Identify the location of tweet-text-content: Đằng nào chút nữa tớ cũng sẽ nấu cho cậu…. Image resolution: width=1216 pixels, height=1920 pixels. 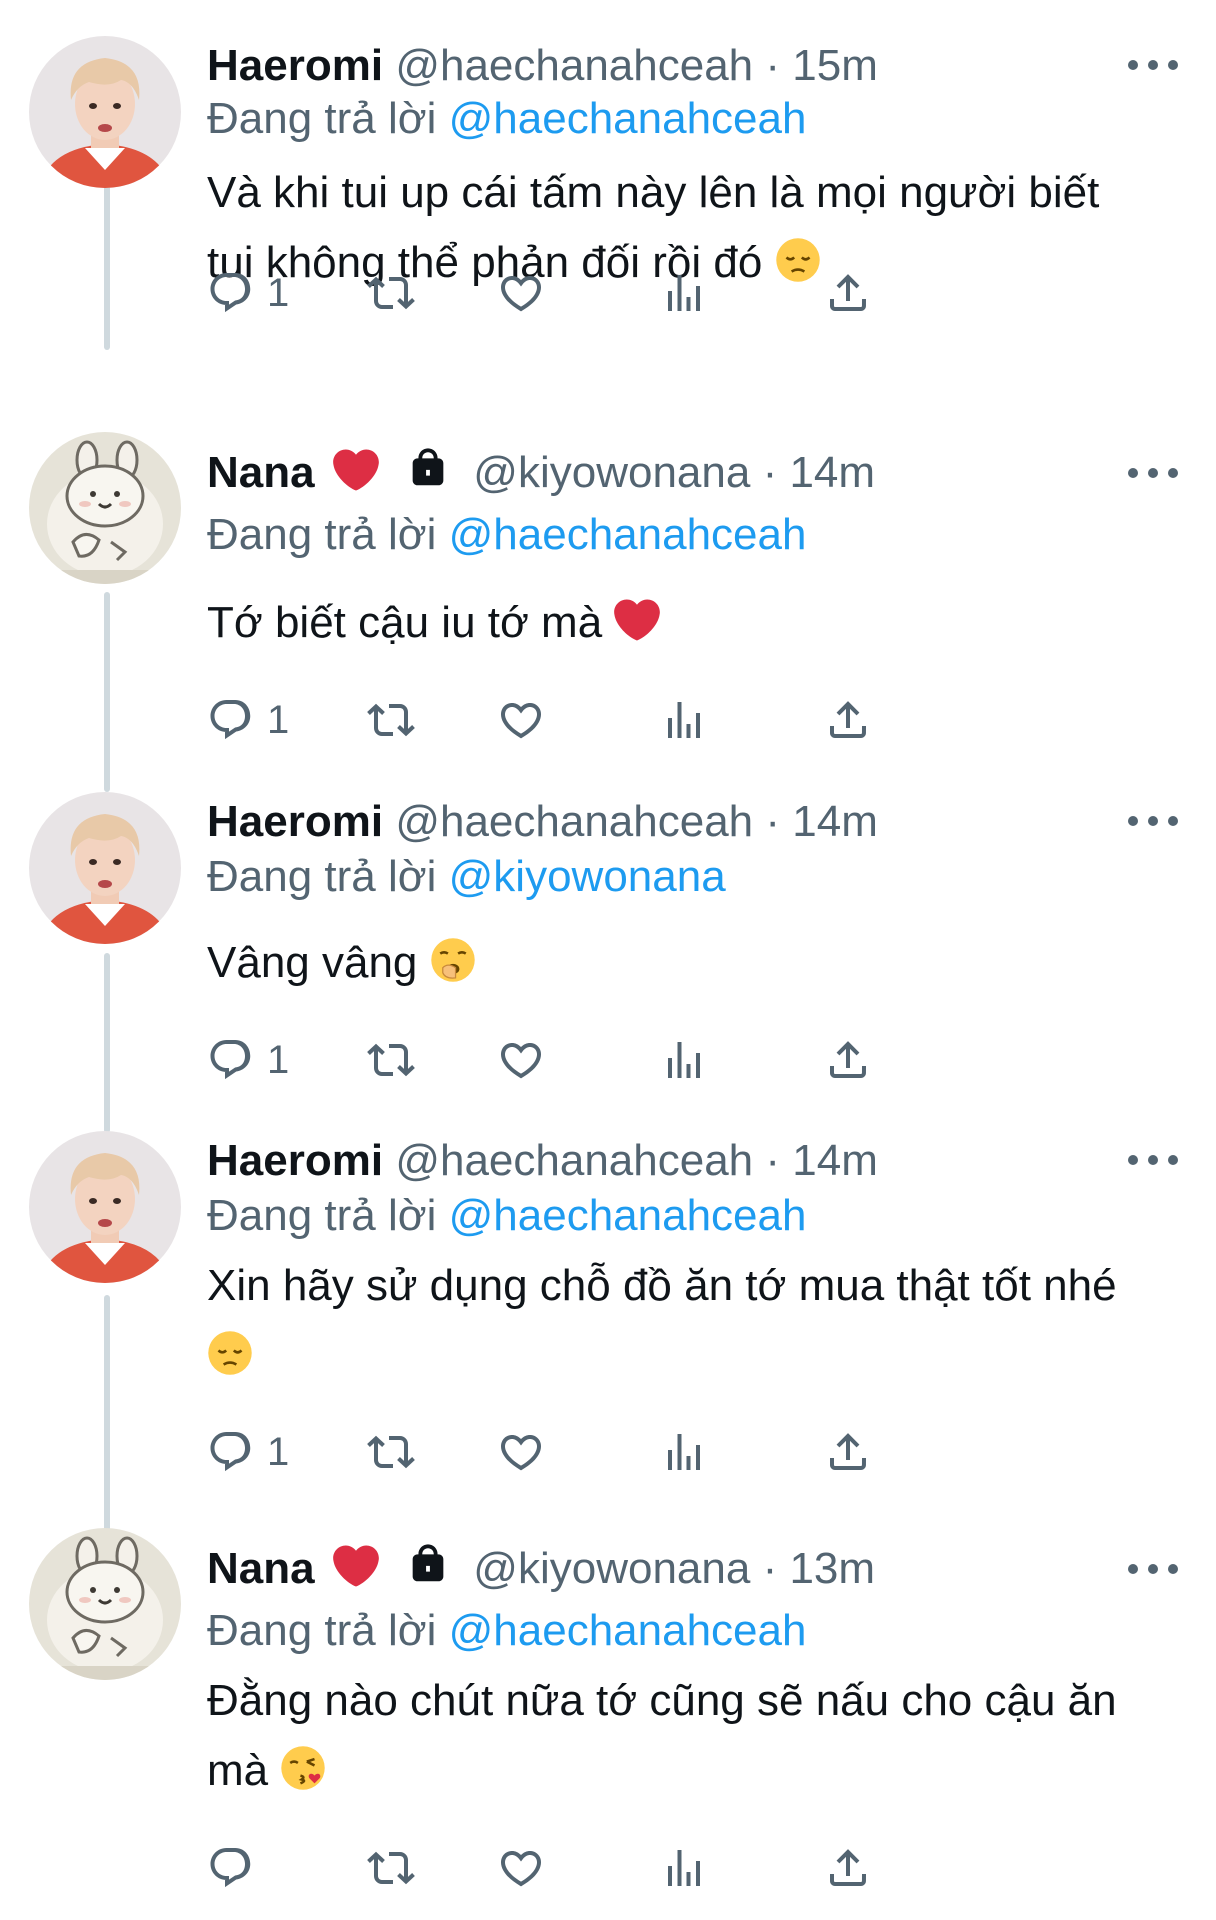
(662, 1735).